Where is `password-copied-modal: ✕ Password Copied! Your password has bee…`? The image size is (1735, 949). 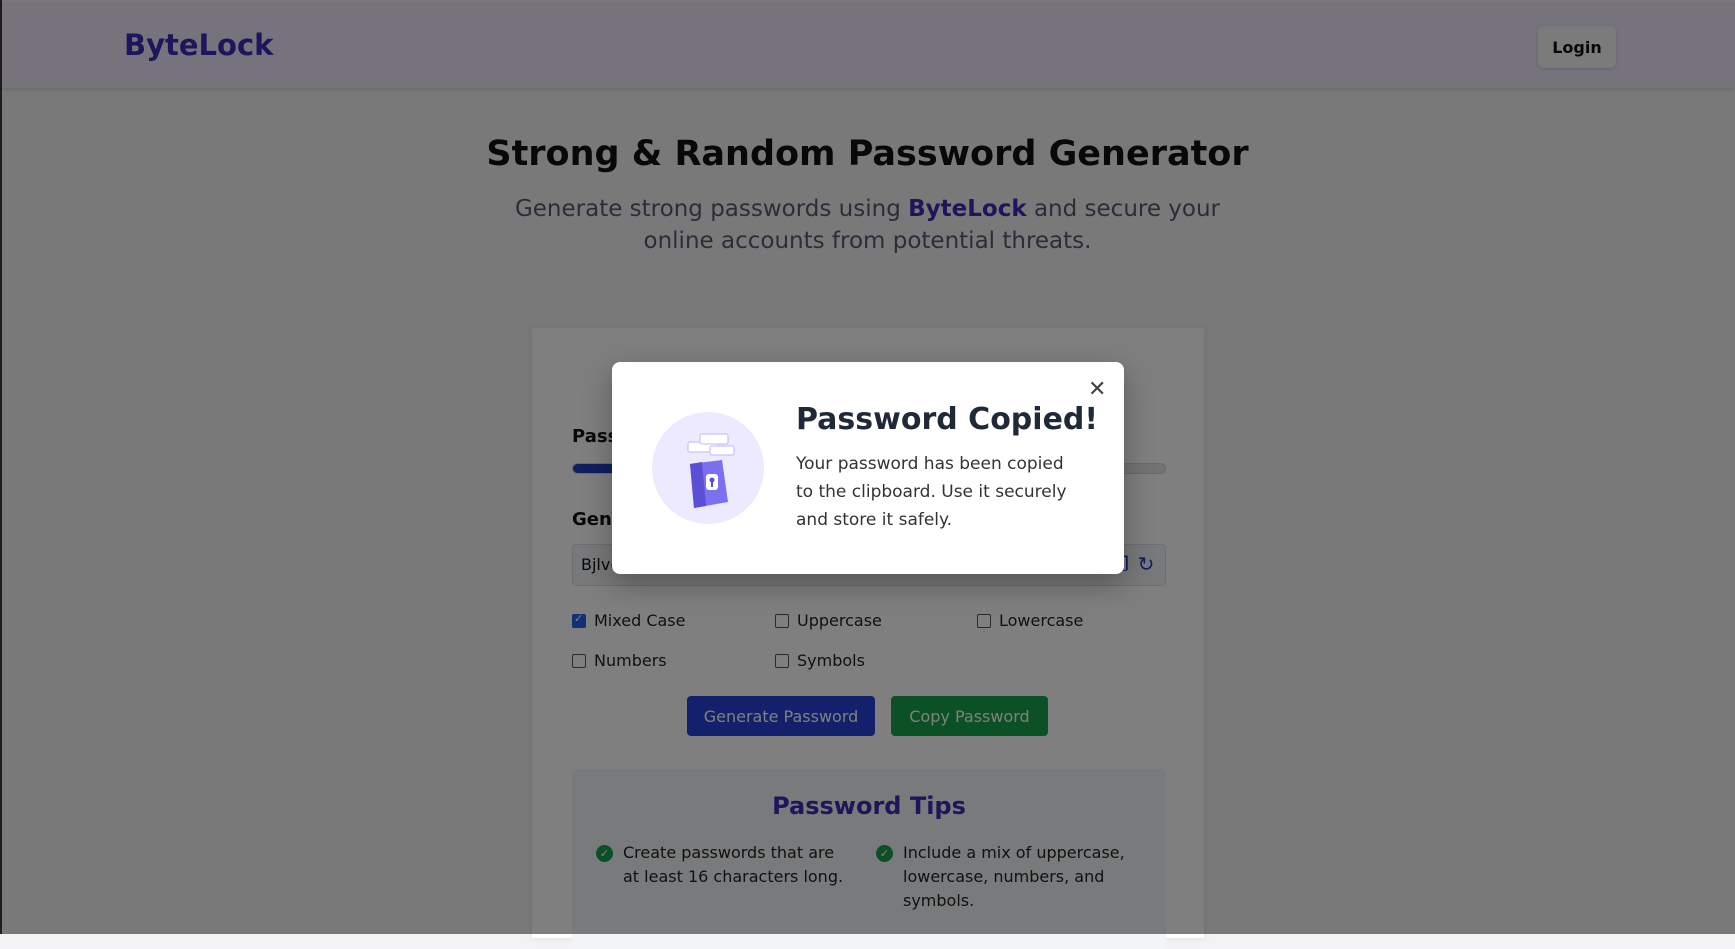
password-copied-modal: ✕ Password Copied! Your password has bee… is located at coordinates (868, 468).